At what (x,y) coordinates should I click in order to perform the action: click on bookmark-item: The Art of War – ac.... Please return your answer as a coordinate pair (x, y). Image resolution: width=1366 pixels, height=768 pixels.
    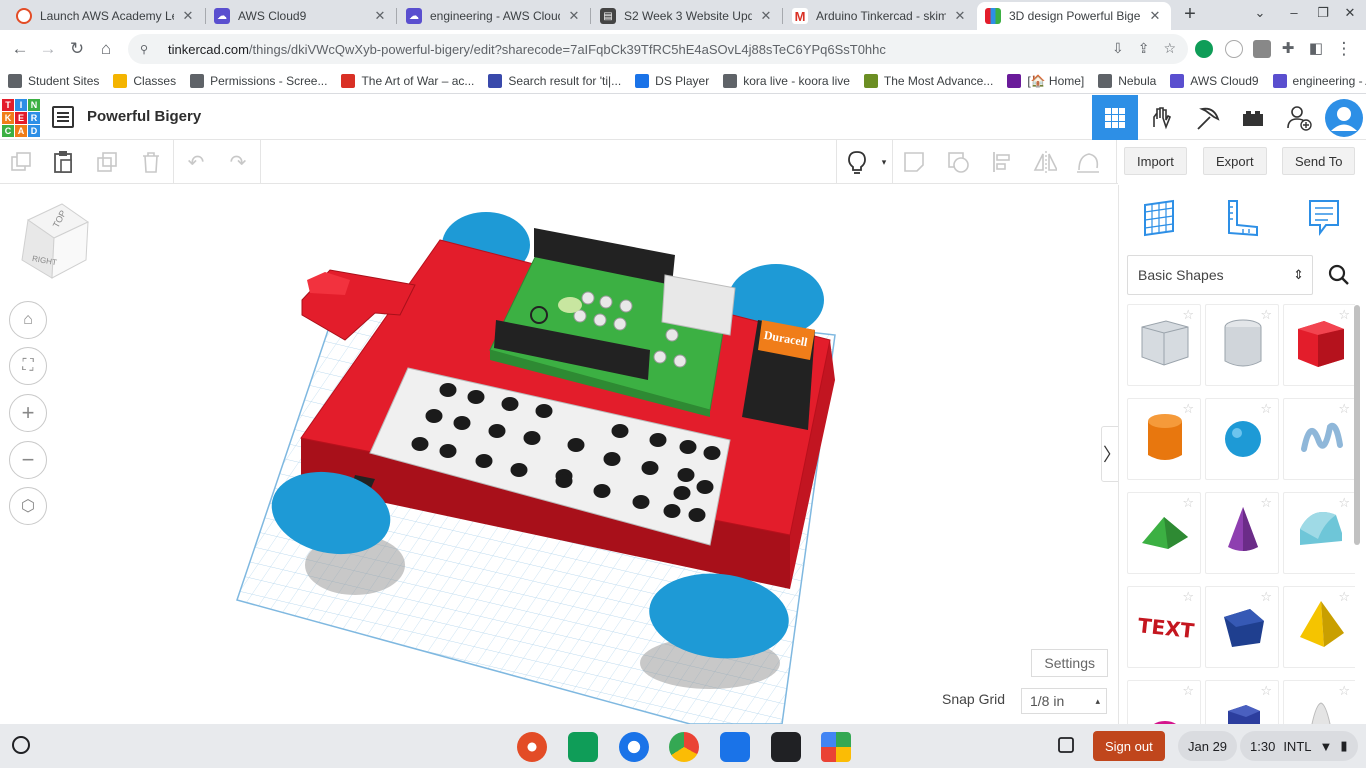
    Looking at the image, I should click on (407, 80).